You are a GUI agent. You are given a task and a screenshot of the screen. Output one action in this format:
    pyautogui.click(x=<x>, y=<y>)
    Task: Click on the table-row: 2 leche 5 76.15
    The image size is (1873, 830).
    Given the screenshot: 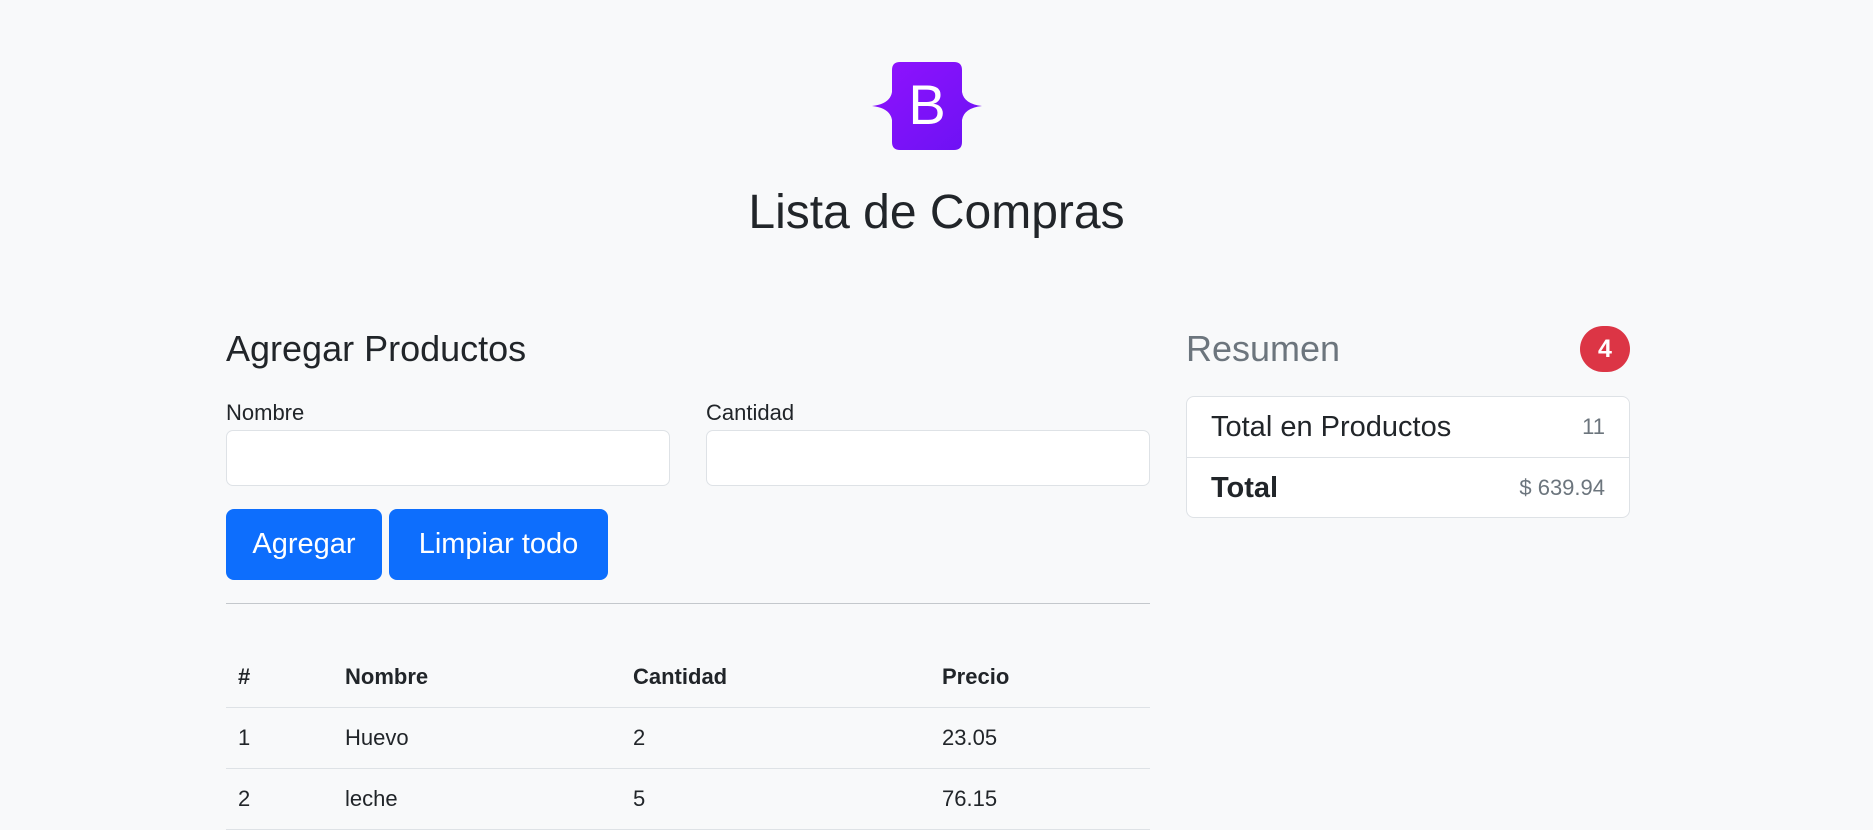 What is the action you would take?
    pyautogui.click(x=688, y=799)
    